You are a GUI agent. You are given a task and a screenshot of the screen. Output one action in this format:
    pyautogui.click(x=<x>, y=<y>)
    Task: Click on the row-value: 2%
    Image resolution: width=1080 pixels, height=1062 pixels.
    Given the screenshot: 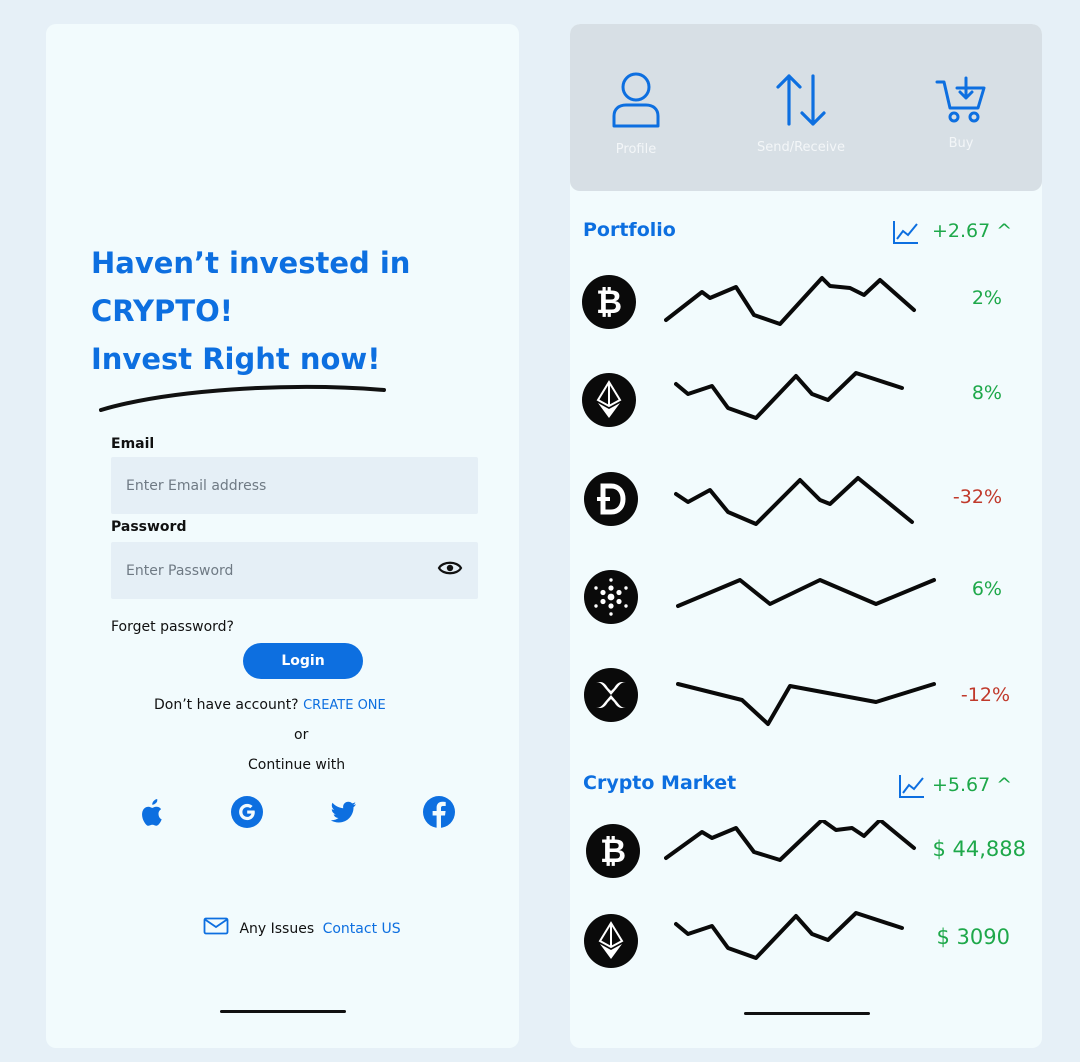 What is the action you would take?
    pyautogui.click(x=986, y=298)
    